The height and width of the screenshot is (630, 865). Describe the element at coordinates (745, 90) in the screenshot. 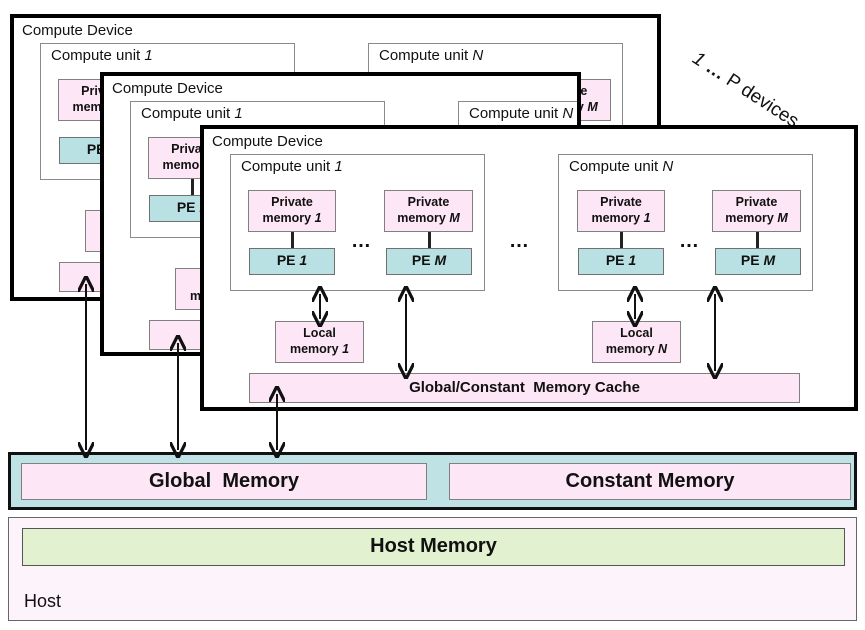

I see `p-devices-annotation: 1 … P devices` at that location.